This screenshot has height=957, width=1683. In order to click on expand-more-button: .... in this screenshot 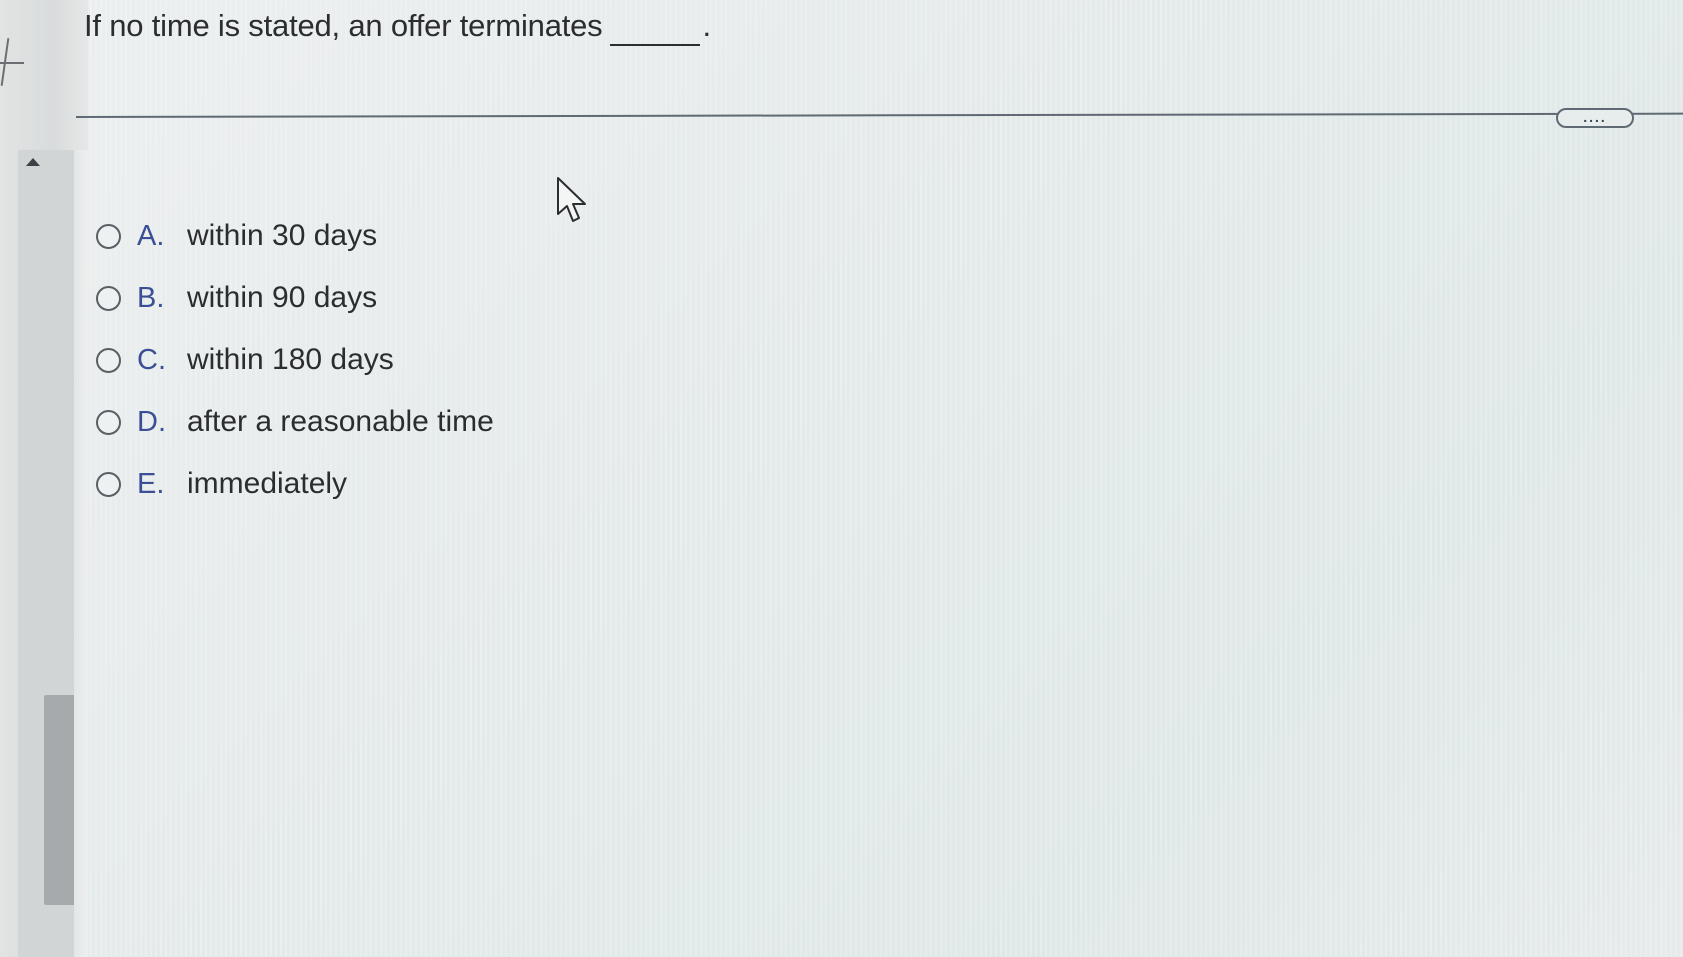, I will do `click(1595, 118)`.